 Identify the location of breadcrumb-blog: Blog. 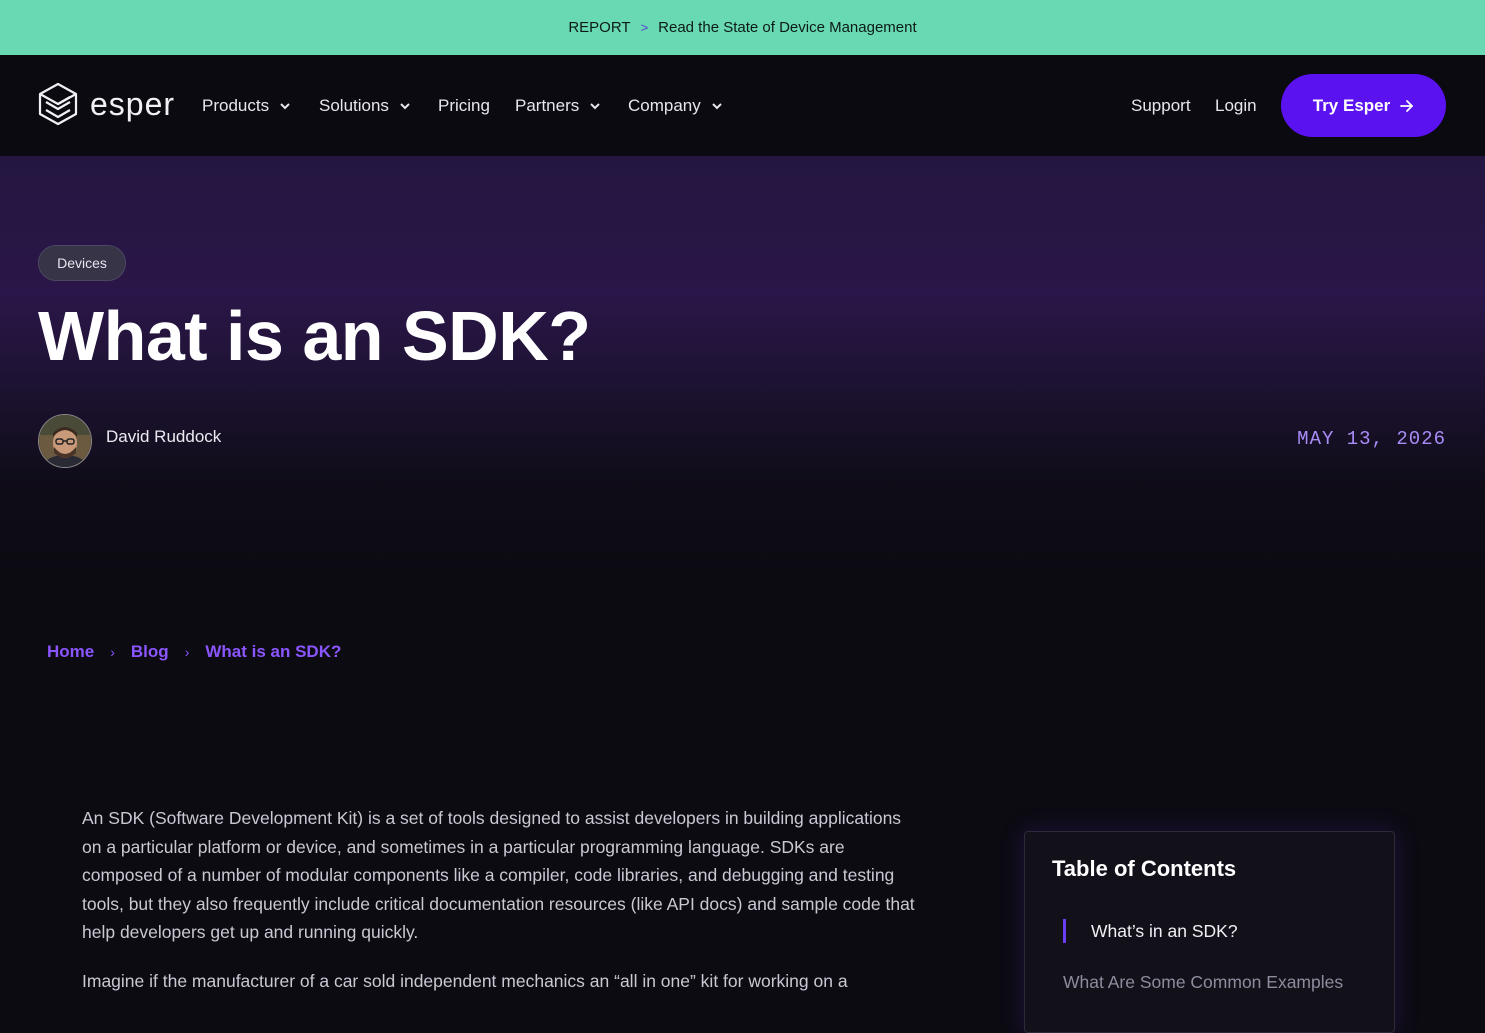
(150, 652).